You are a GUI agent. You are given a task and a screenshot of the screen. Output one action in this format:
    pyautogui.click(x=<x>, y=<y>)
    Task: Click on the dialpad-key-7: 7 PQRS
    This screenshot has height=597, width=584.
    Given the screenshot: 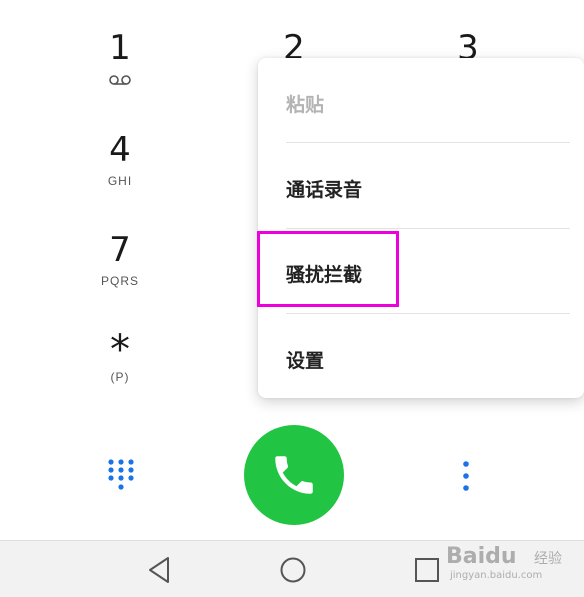 What is the action you would take?
    pyautogui.click(x=120, y=260)
    